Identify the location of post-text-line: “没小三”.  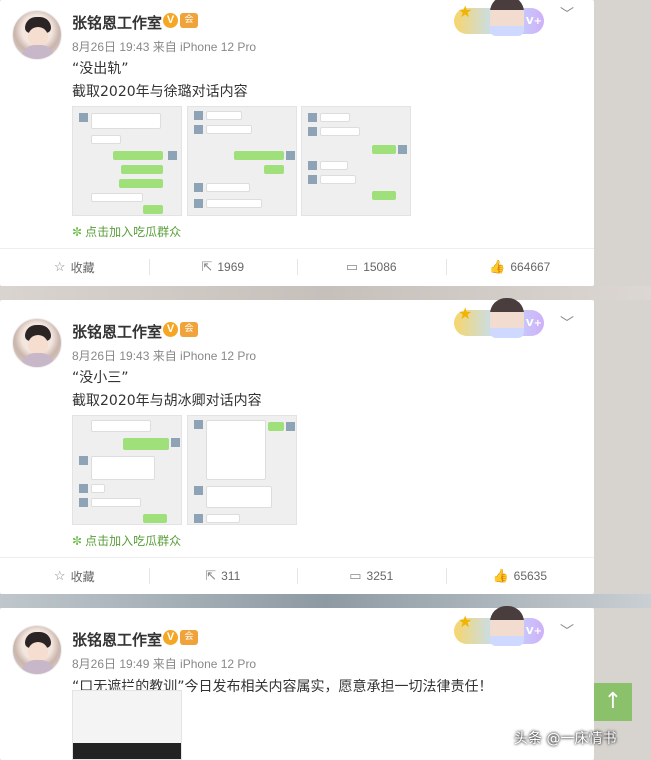
(100, 378).